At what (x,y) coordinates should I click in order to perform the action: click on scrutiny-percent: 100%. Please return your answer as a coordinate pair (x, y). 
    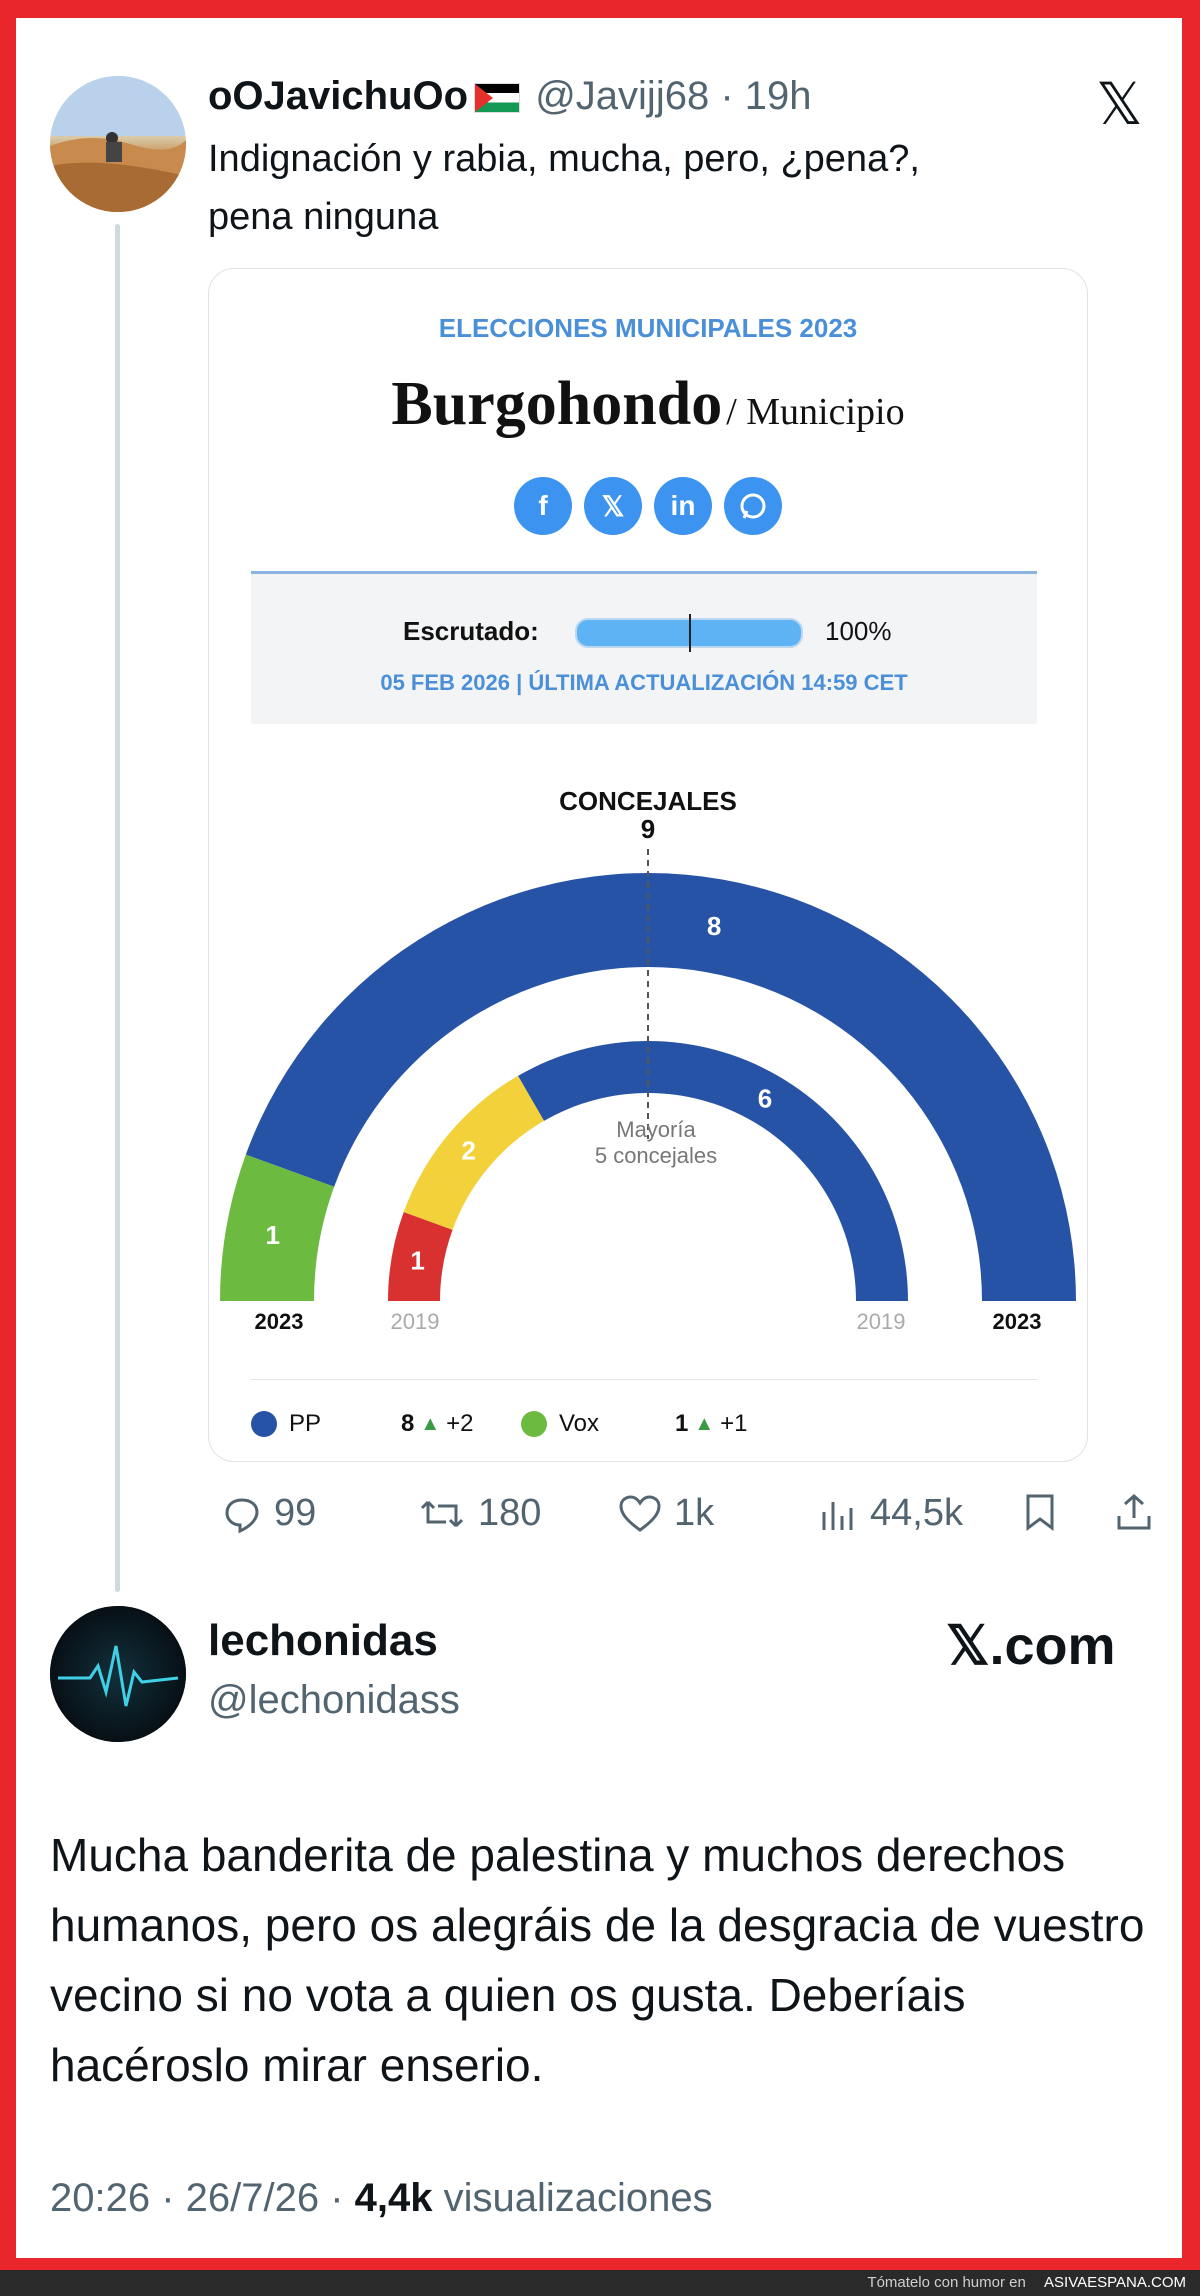
    Looking at the image, I should click on (858, 631).